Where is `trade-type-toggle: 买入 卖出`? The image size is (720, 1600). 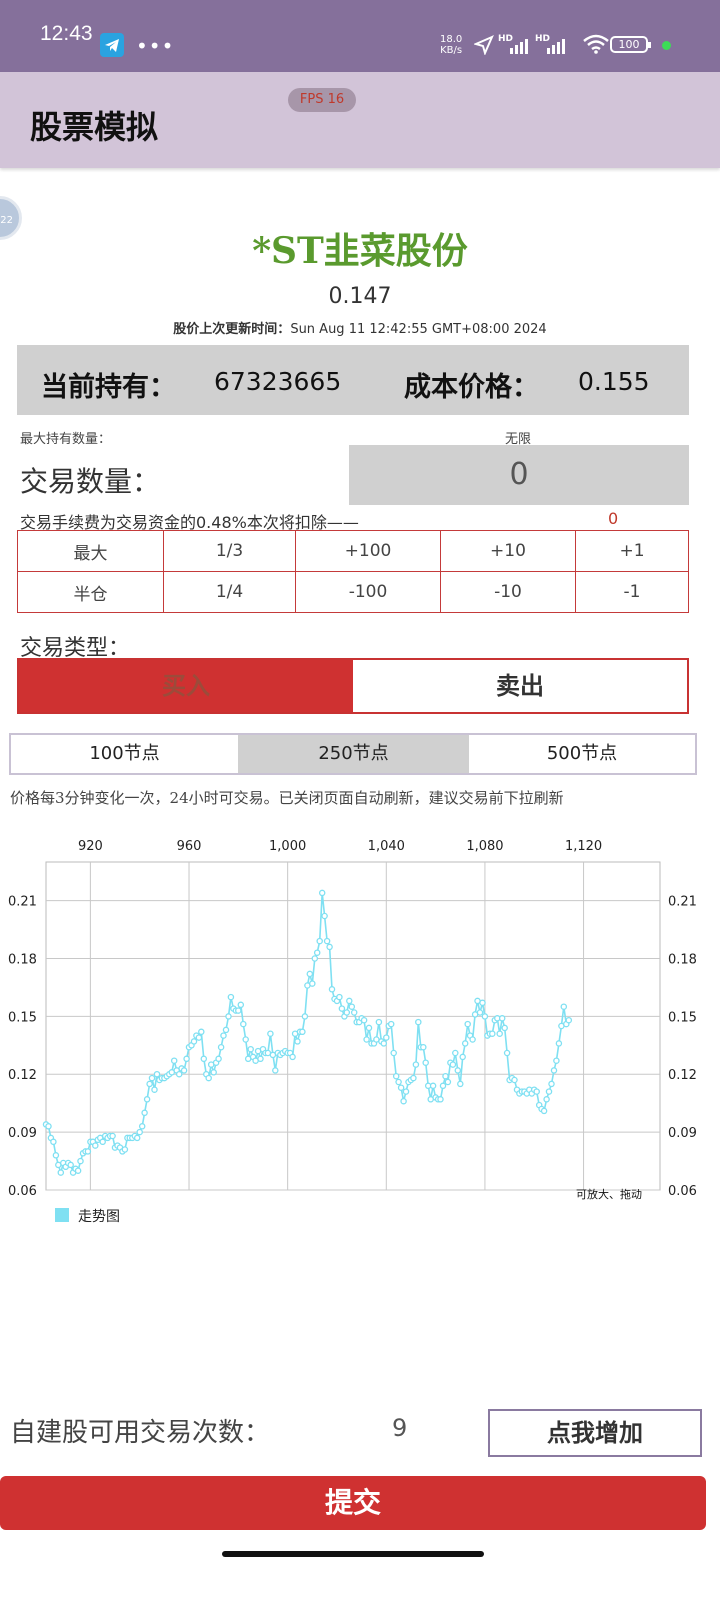
trade-type-toggle: 买入 卖出 is located at coordinates (353, 686).